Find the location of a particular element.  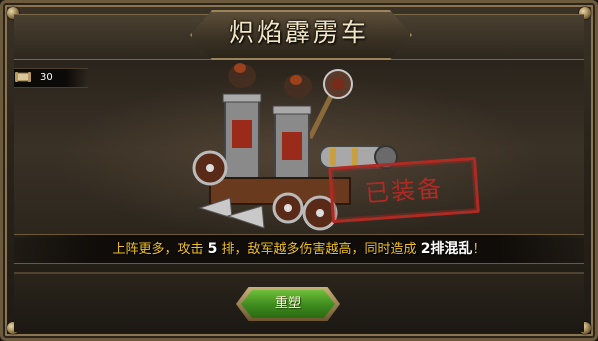

svg-text: 已装备 is located at coordinates (404, 190).